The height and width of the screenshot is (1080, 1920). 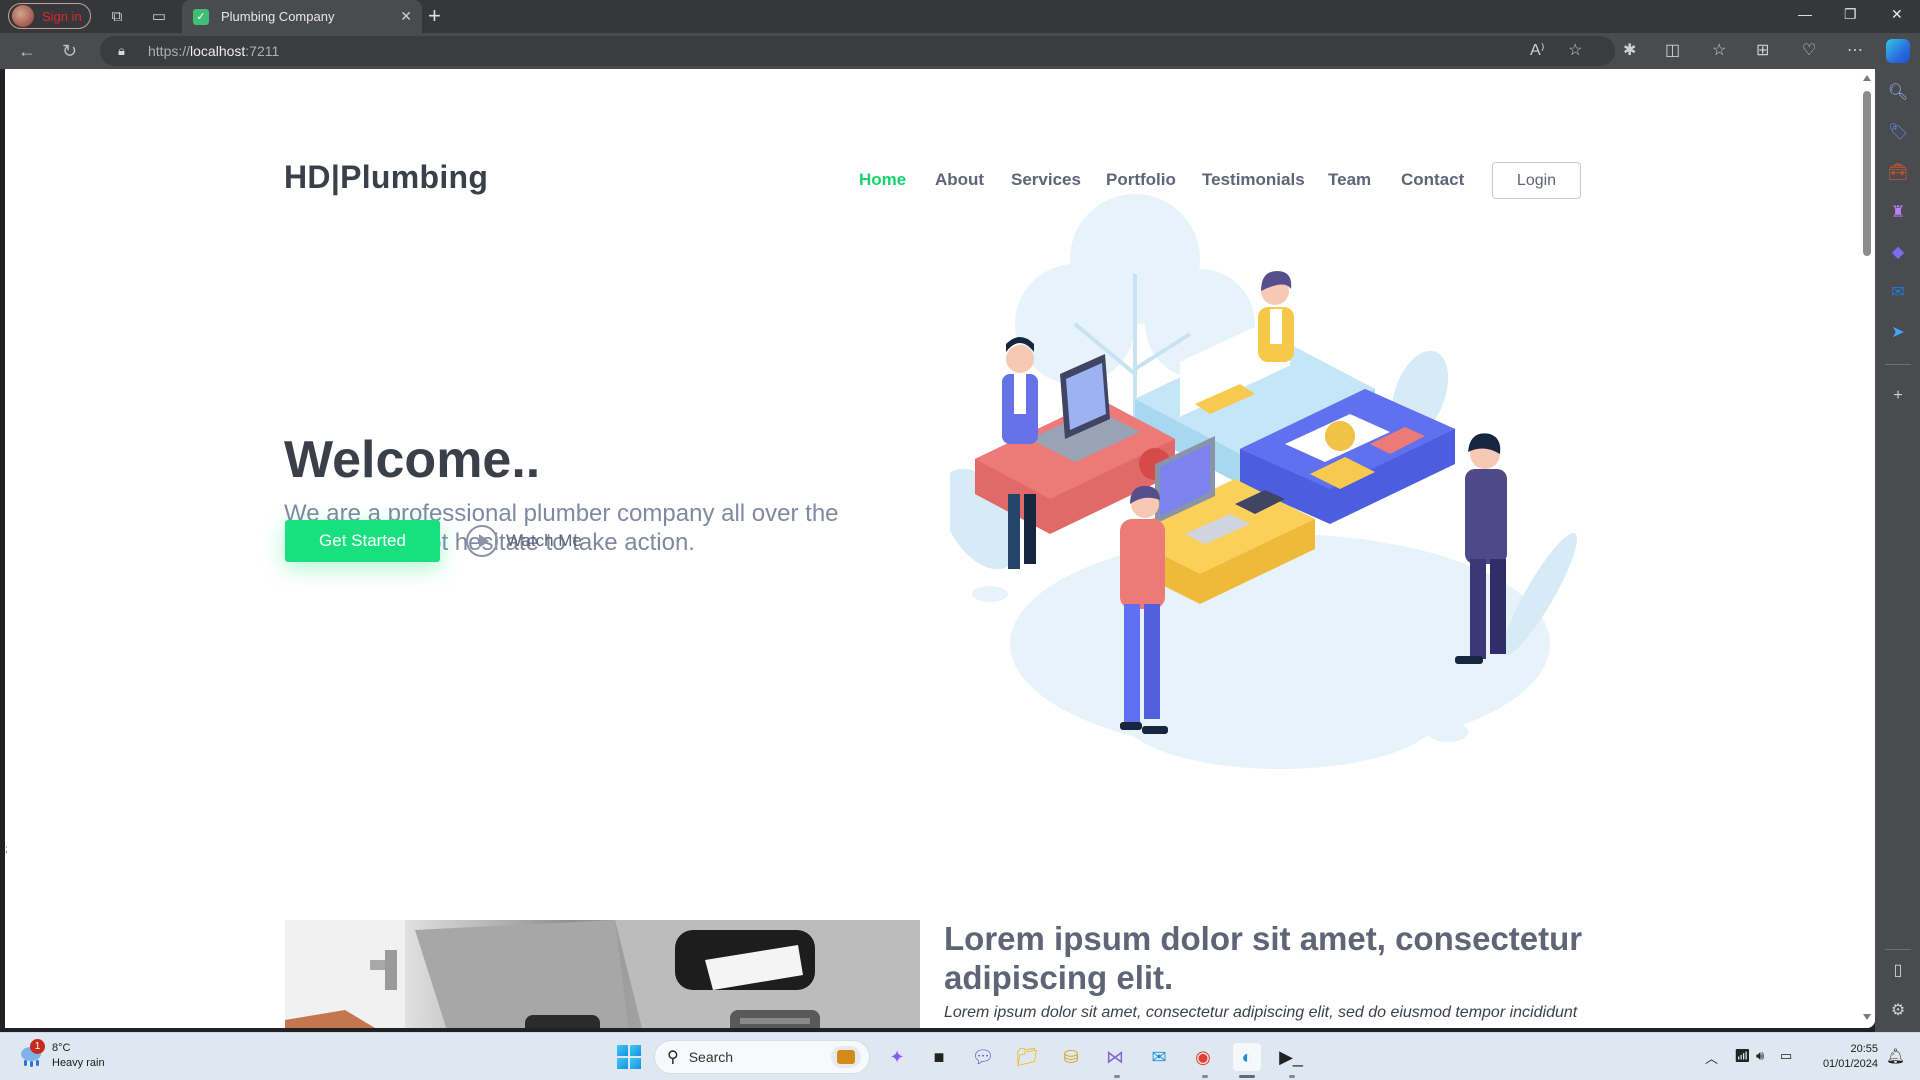 I want to click on profile-label: Sign in, so click(x=62, y=16).